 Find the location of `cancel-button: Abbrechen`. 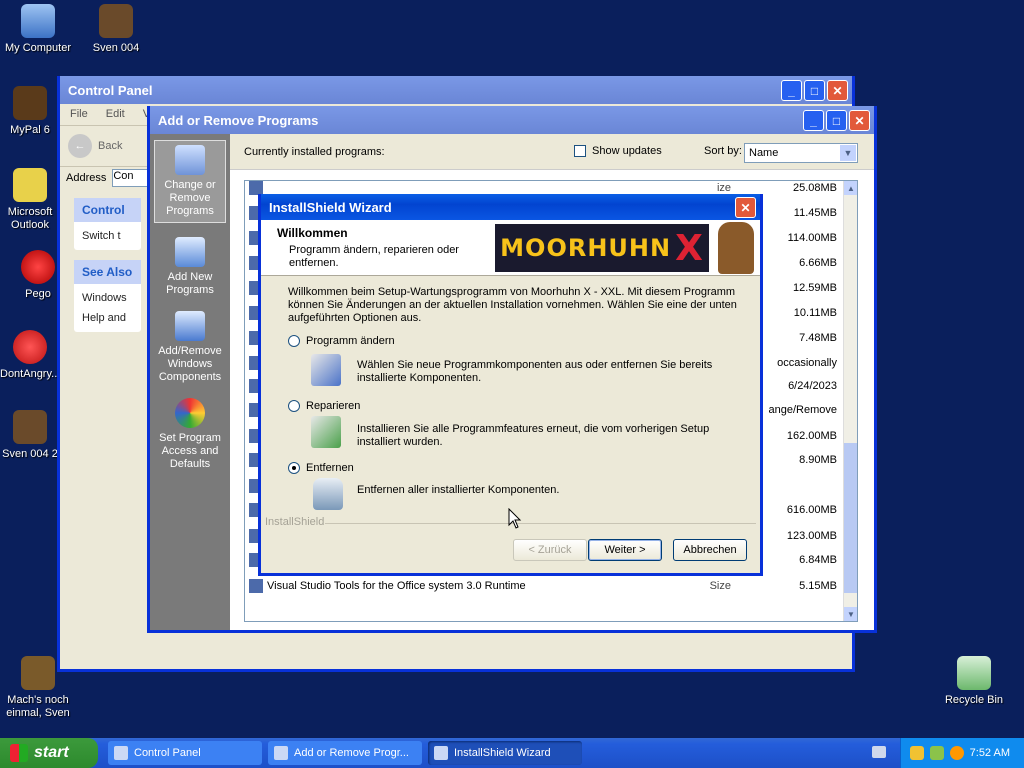

cancel-button: Abbrechen is located at coordinates (710, 550).